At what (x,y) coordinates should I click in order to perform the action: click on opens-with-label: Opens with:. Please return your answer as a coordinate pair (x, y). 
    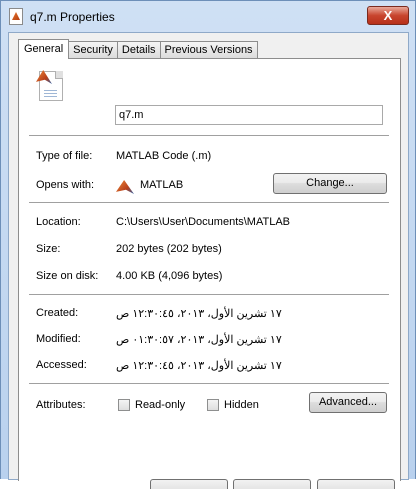
    Looking at the image, I should click on (65, 185).